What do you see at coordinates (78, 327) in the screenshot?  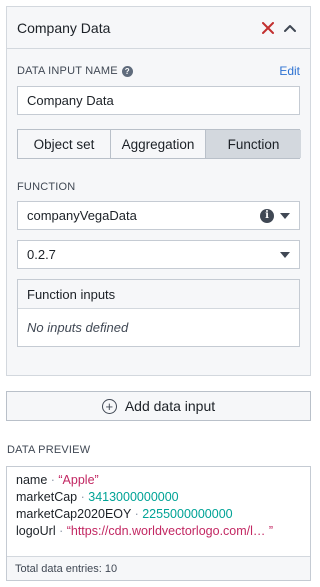 I see `function-inputs-empty: No inputs defined` at bounding box center [78, 327].